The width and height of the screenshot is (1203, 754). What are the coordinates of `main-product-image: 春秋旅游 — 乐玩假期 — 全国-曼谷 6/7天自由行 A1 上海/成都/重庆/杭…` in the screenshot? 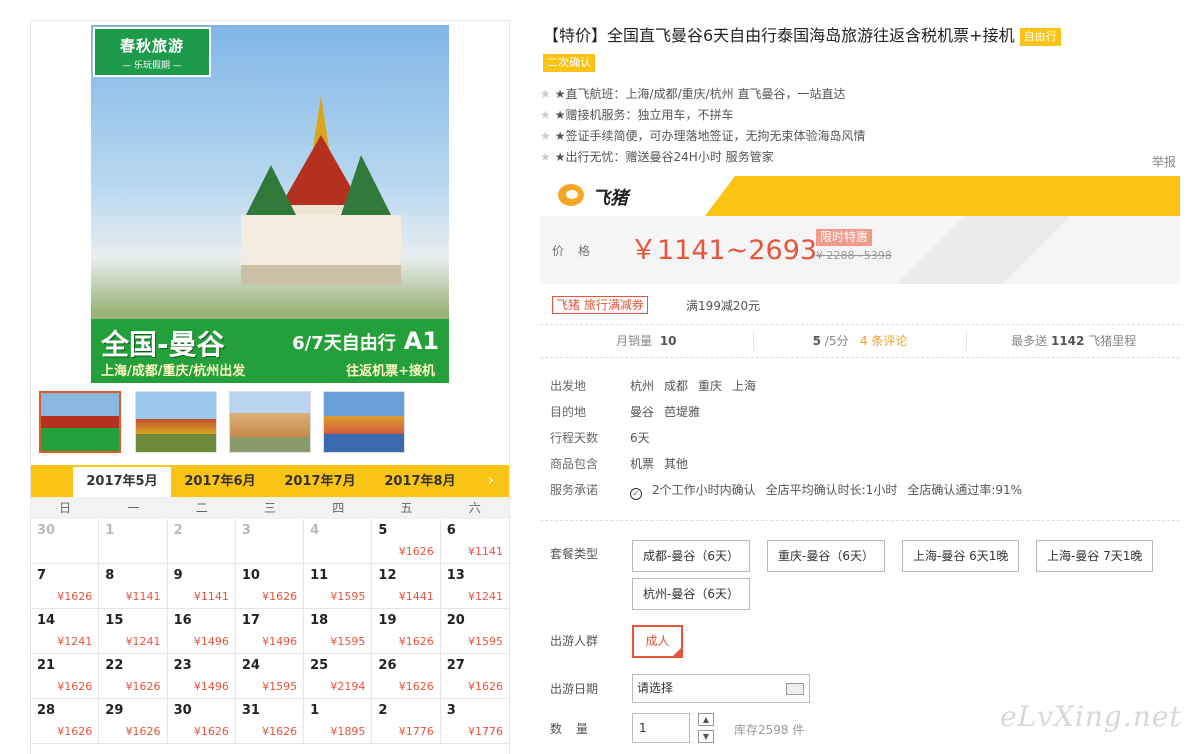 It's located at (270, 204).